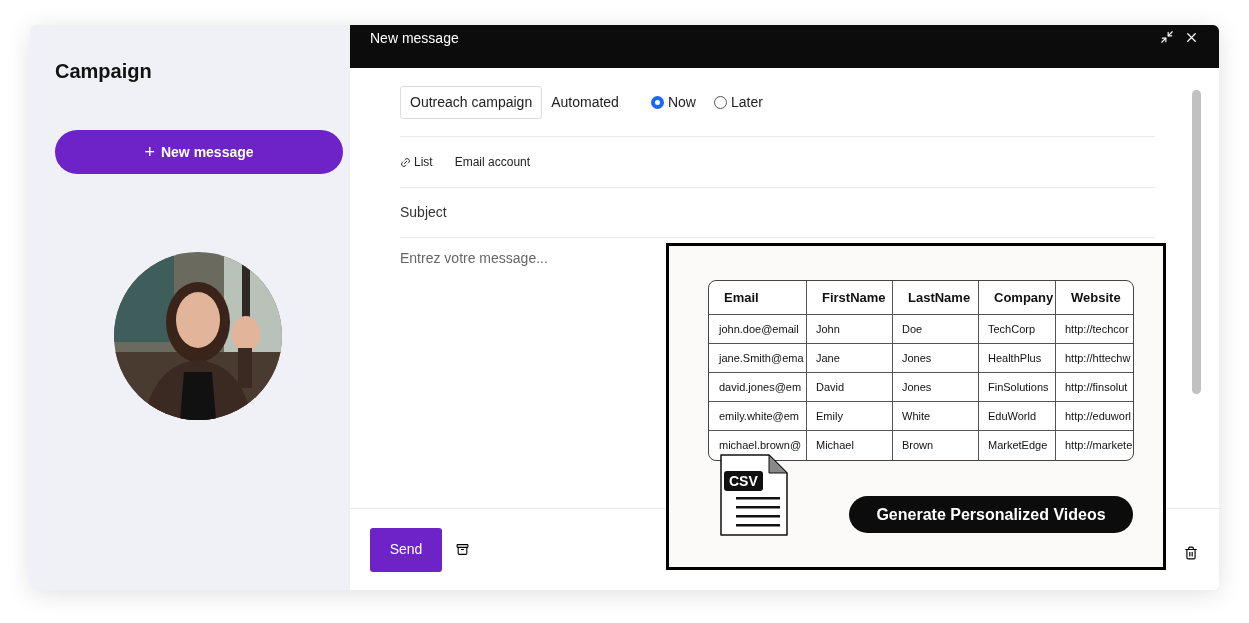 This screenshot has height=623, width=1249. Describe the element at coordinates (1191, 37) in the screenshot. I see `close-icon` at that location.